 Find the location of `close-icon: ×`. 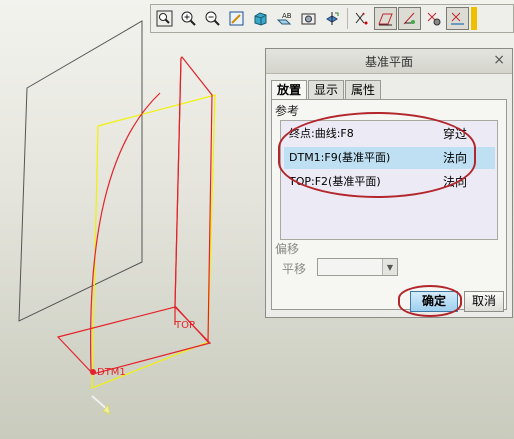

close-icon: × is located at coordinates (499, 60).